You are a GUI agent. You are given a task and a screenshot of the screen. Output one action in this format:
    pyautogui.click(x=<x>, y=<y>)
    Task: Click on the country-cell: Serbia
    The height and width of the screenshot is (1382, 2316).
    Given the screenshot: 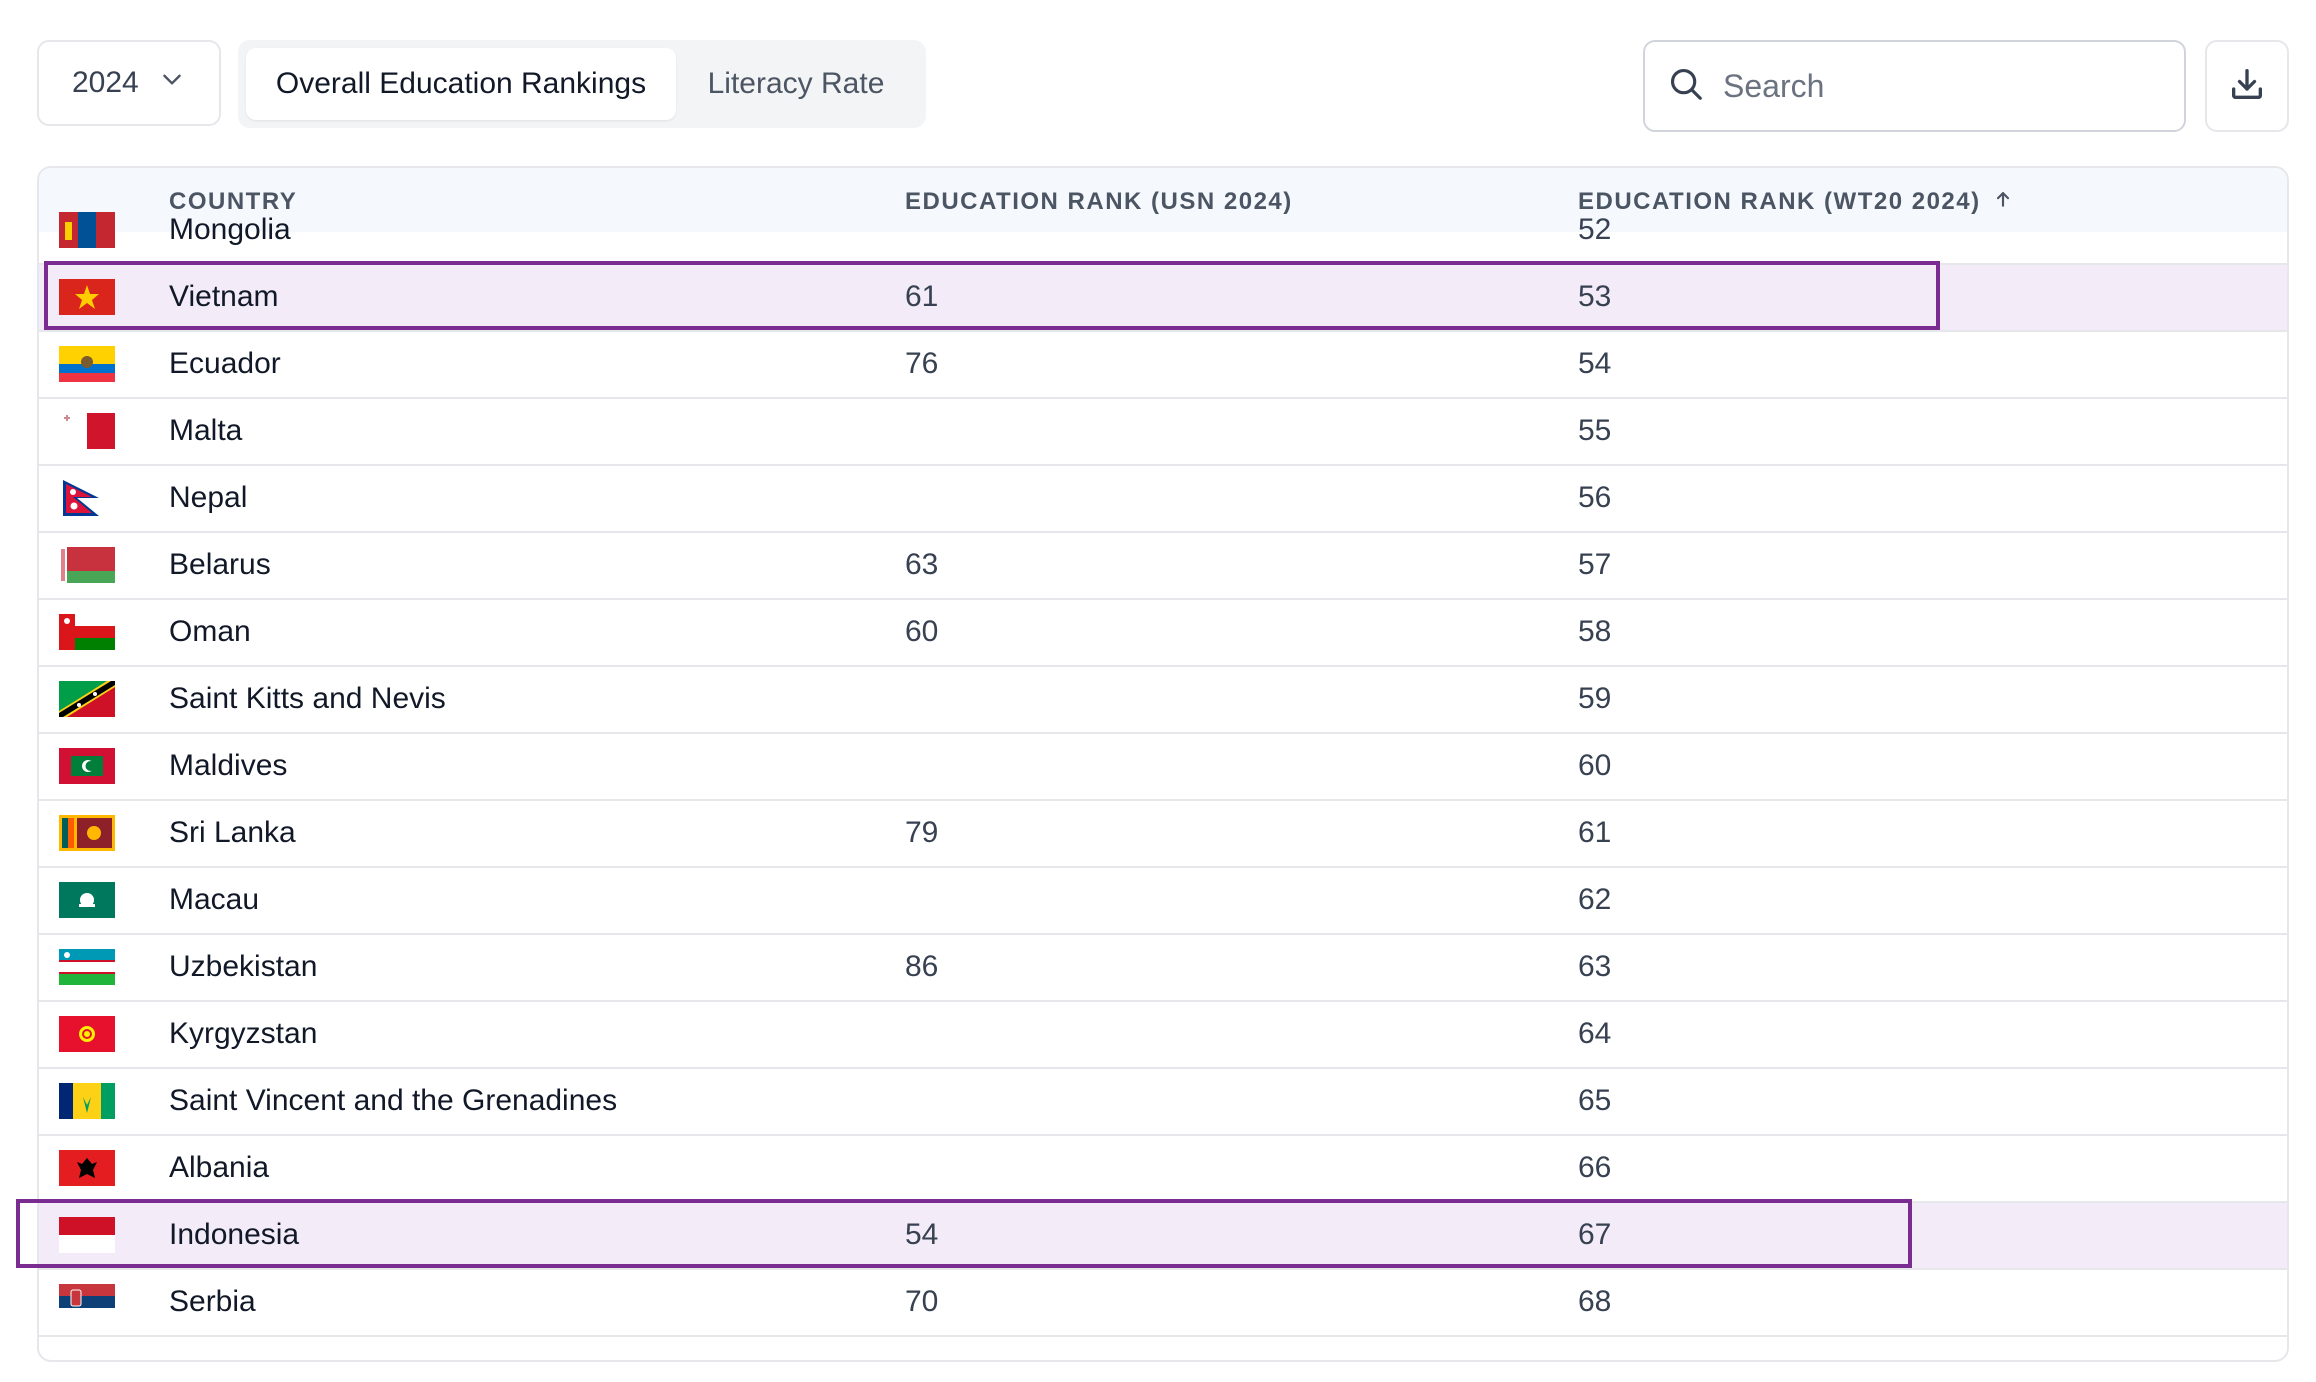 What is the action you would take?
    pyautogui.click(x=212, y=1301)
    